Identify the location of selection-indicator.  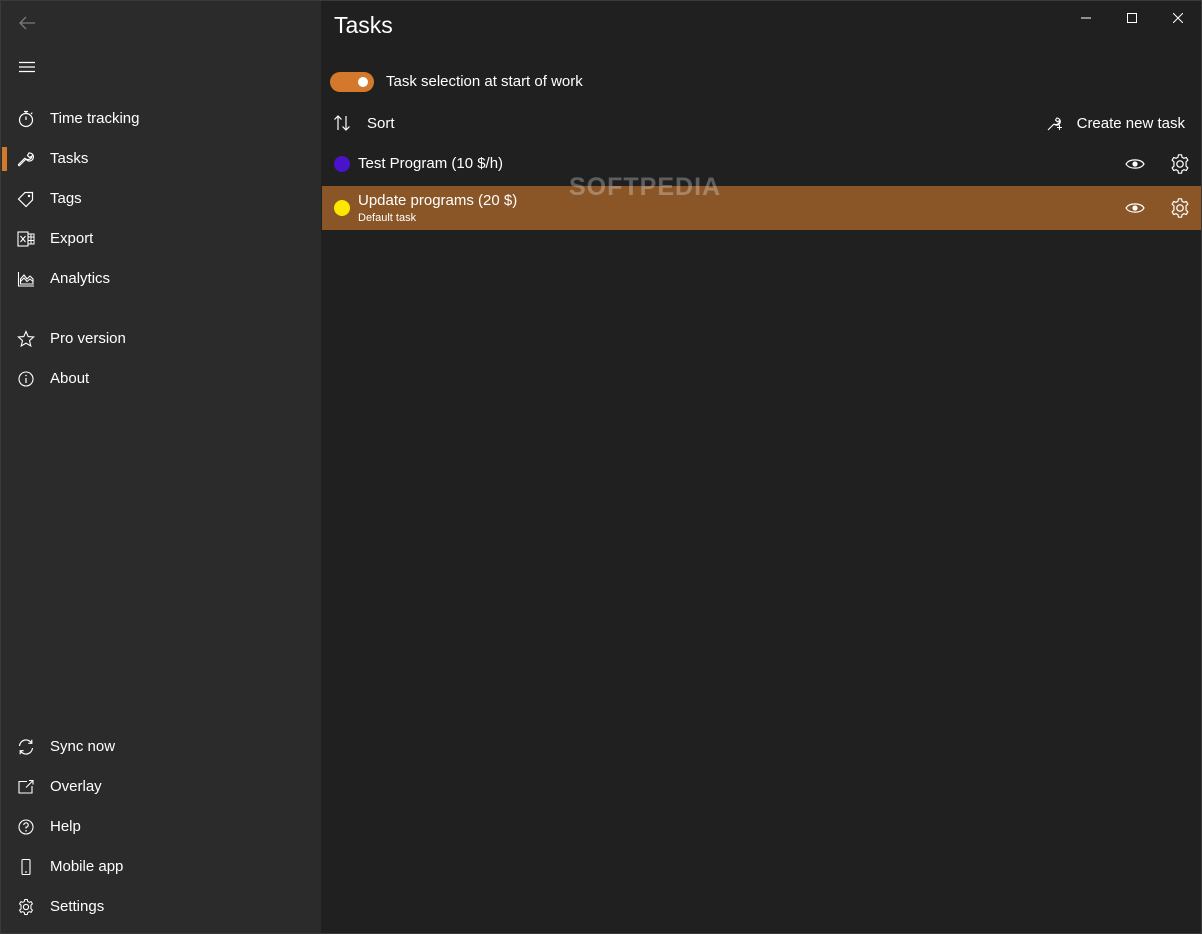
(4, 159).